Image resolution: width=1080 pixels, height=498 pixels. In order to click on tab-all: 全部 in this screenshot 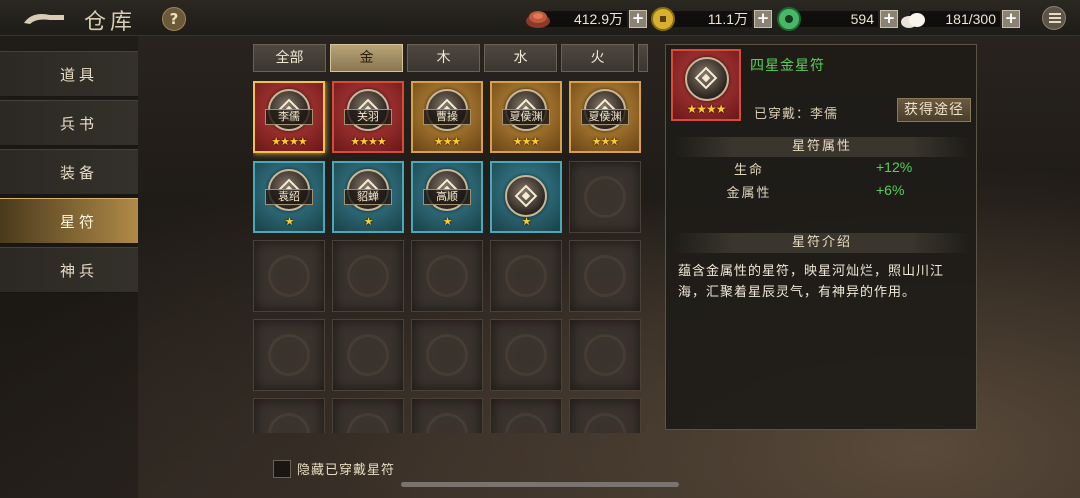, I will do `click(289, 58)`.